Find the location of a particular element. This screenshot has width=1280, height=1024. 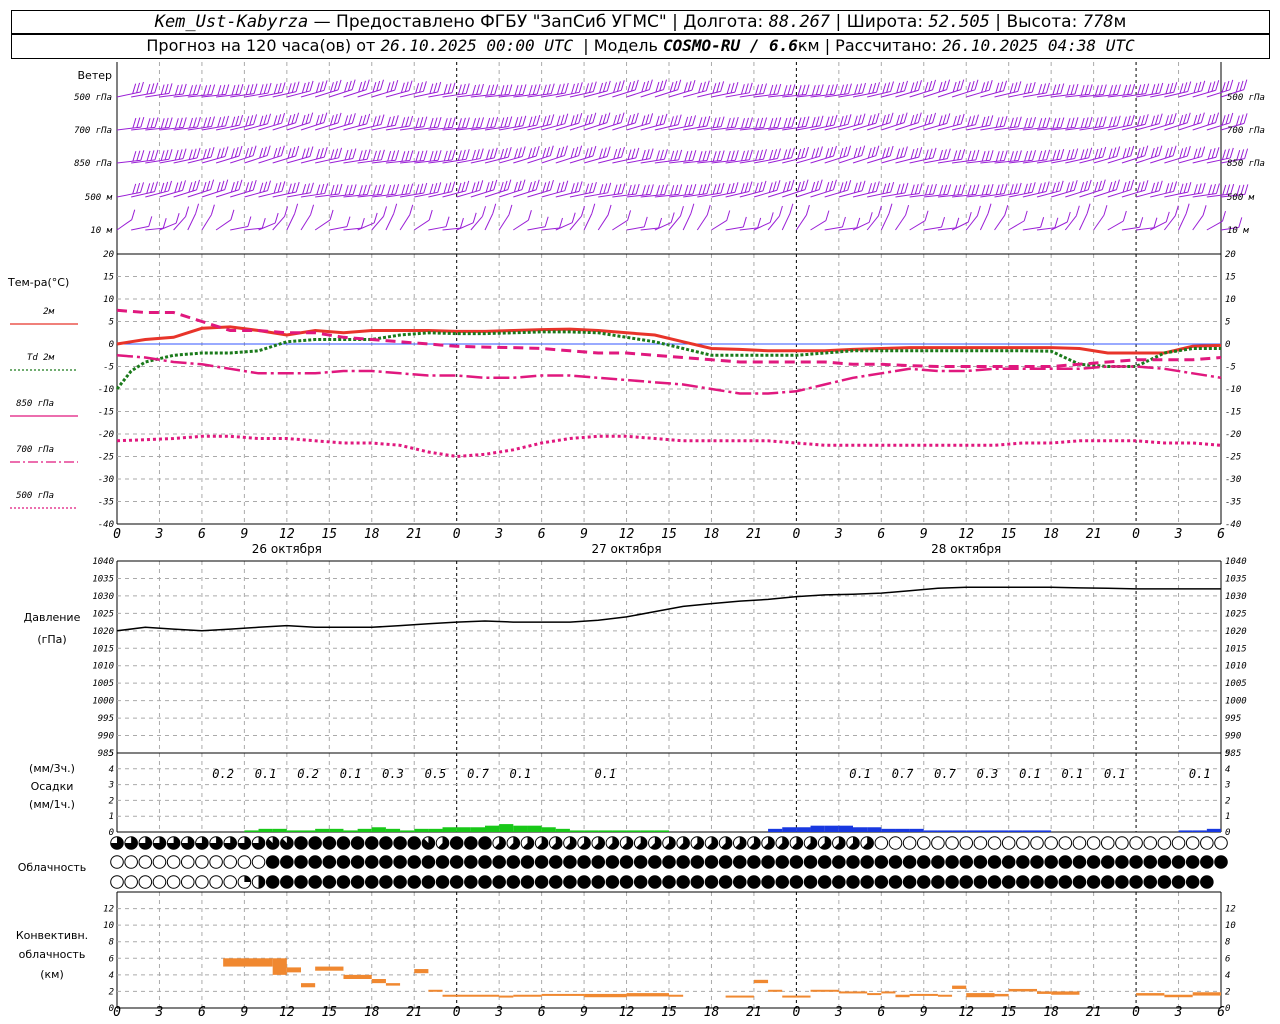

press-tick-left: 995 is located at coordinates (106, 719).